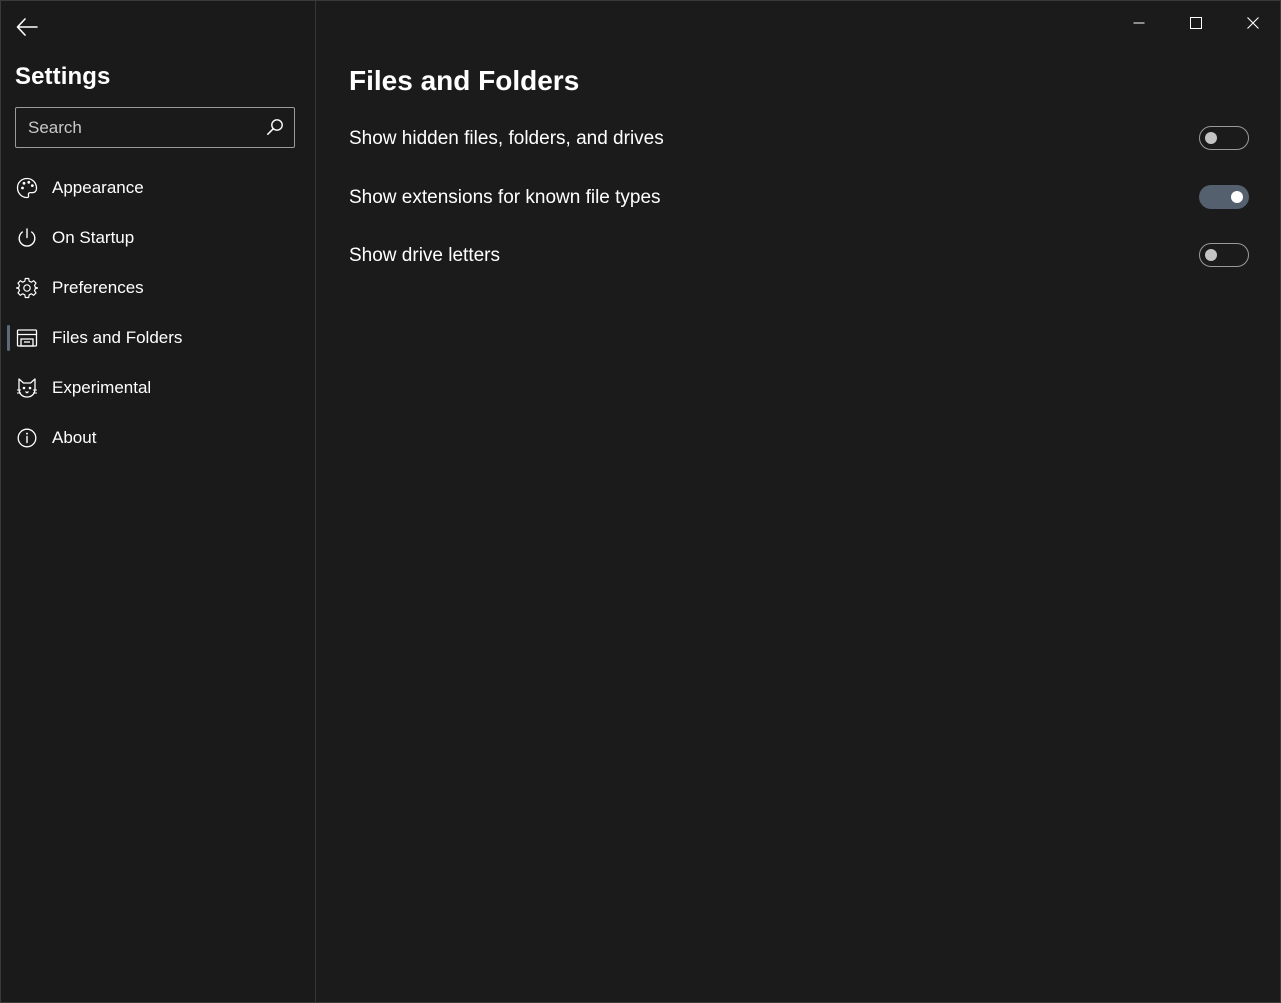 This screenshot has height=1003, width=1281. I want to click on cat-icon, so click(27, 388).